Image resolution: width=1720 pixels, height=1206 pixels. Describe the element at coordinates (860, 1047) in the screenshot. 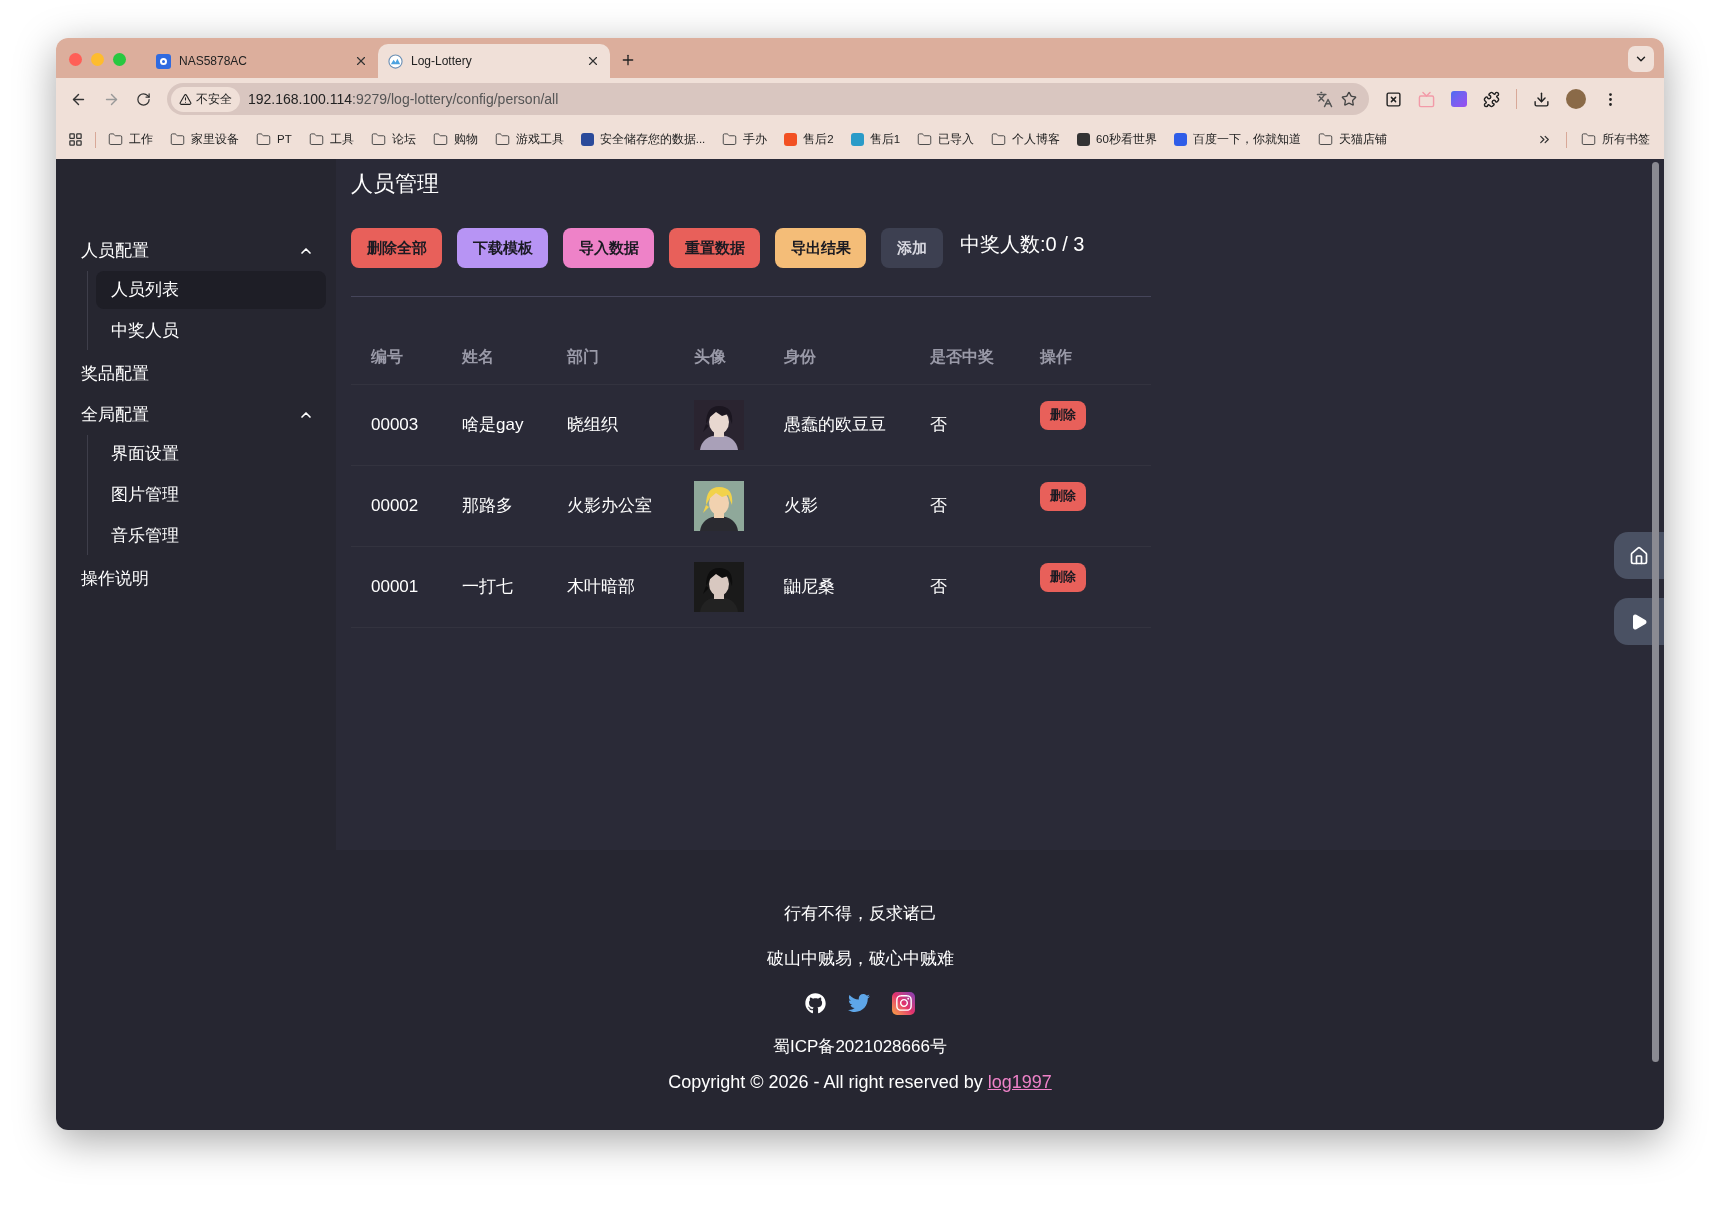

I see `icp-text: 蜀ICP备2021028666号` at that location.